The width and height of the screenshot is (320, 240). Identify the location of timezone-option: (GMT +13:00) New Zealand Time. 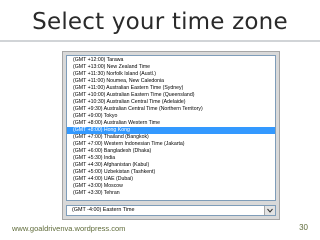
(171, 67).